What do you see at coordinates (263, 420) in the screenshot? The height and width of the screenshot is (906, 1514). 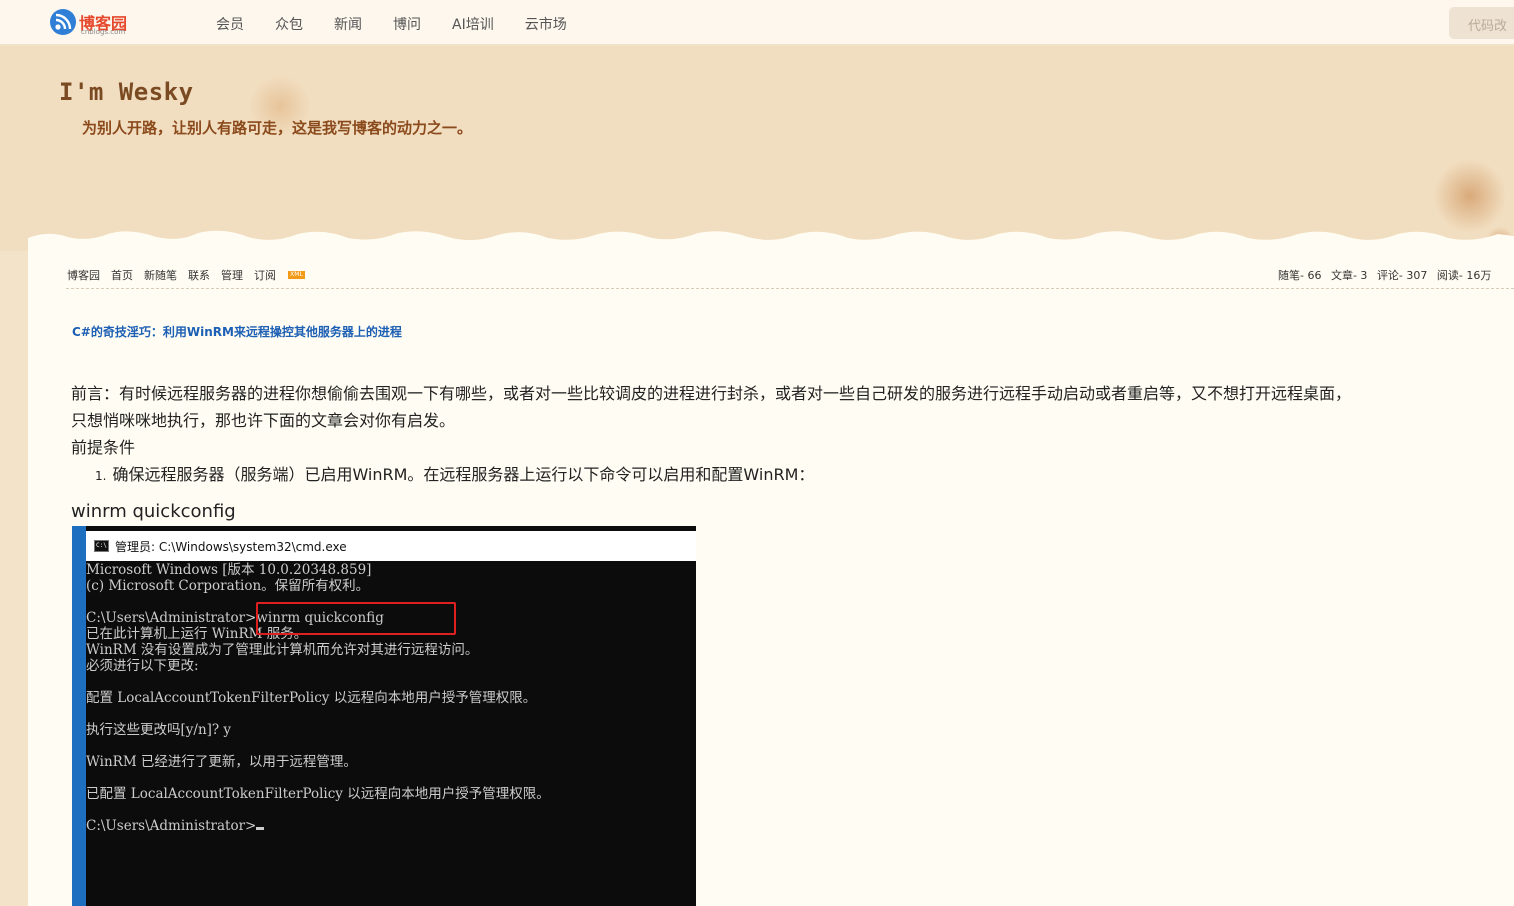 I see `post-intro-line-2: 只想悄咪咪地执行，那也许下面的文章会对你有启发。` at bounding box center [263, 420].